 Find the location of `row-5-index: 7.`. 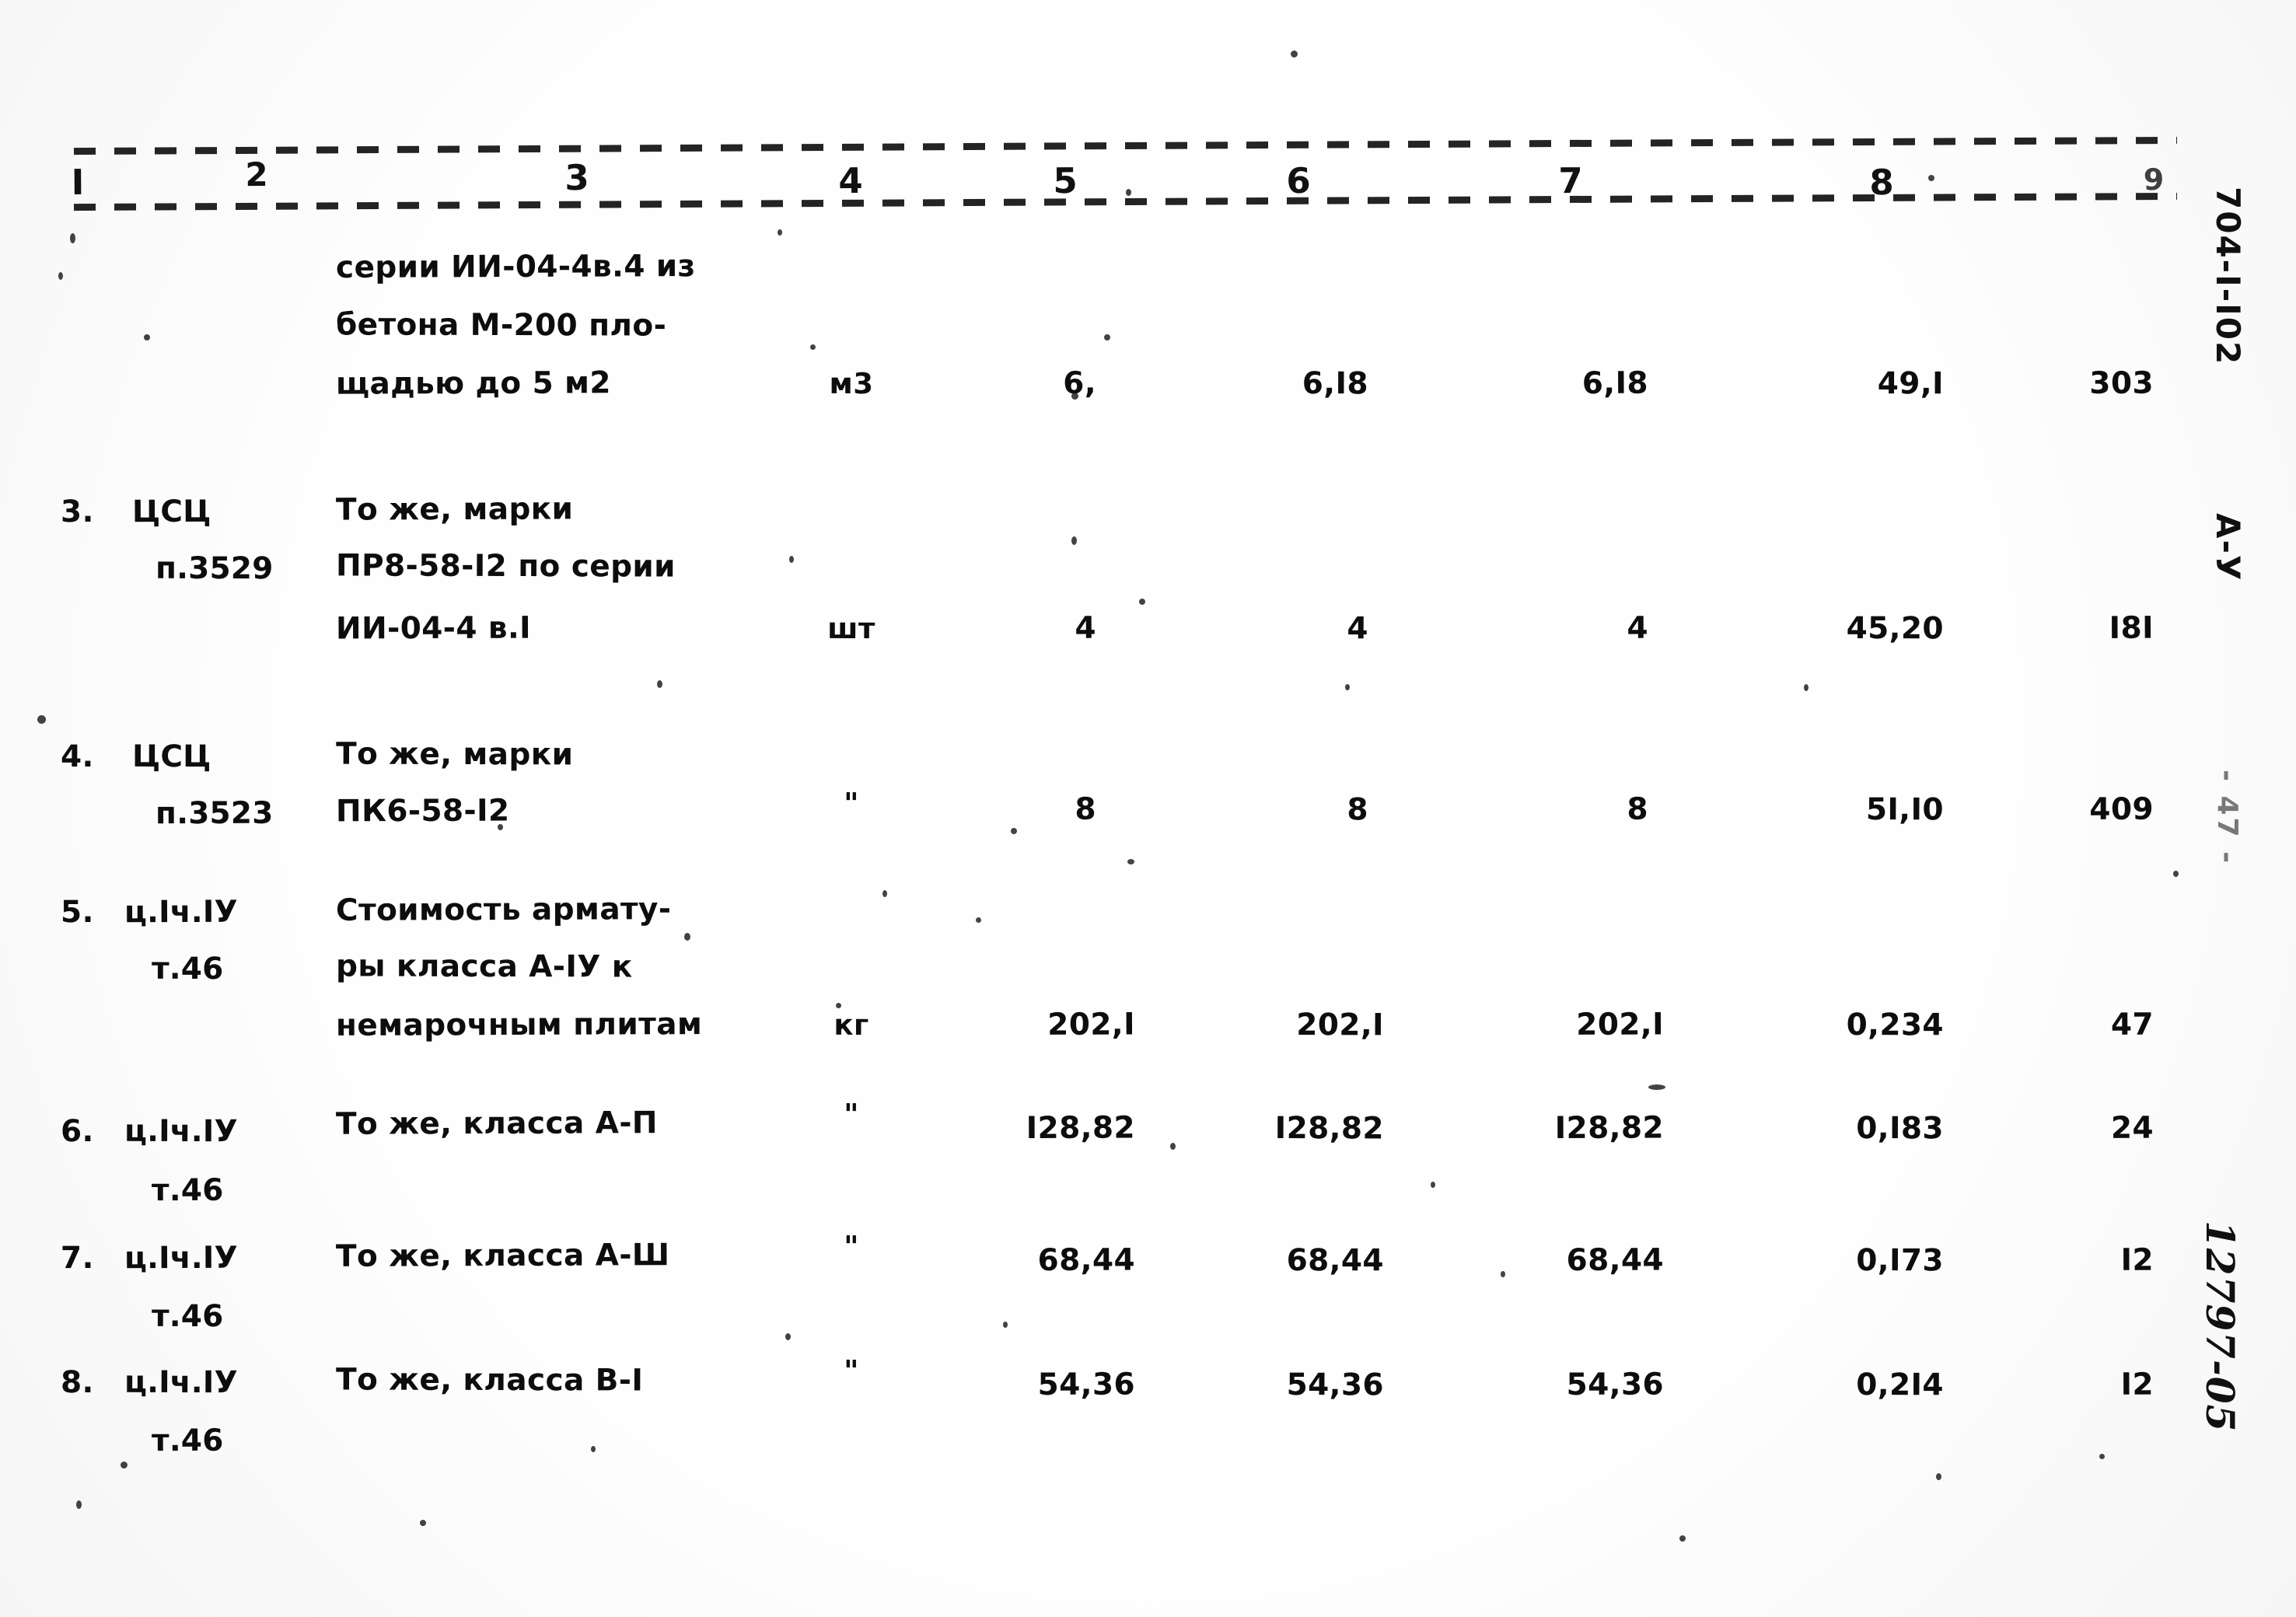

row-5-index: 7. is located at coordinates (77, 1258).